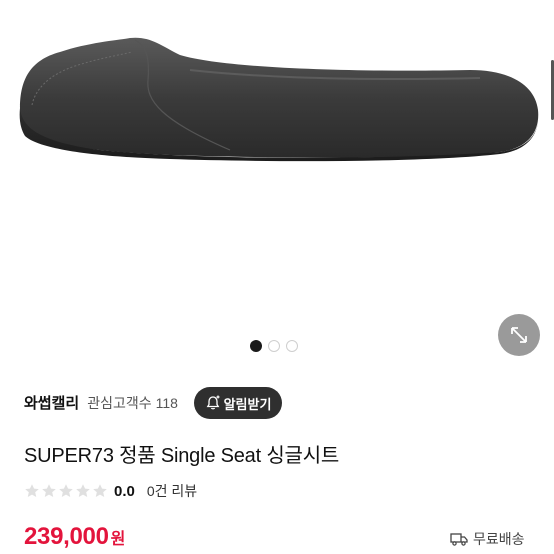  What do you see at coordinates (119, 402) in the screenshot?
I see `favorite-customers-label: 관심고객수` at bounding box center [119, 402].